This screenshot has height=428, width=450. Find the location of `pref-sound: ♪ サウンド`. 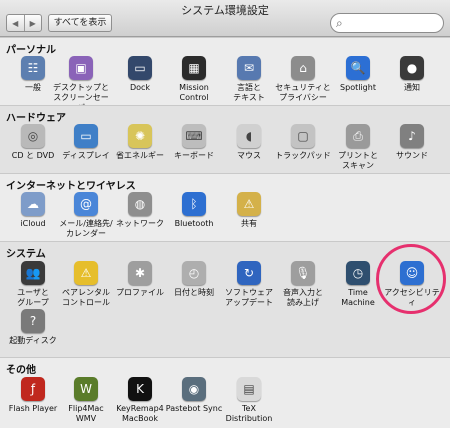

pref-sound: ♪ サウンド is located at coordinates (412, 142).